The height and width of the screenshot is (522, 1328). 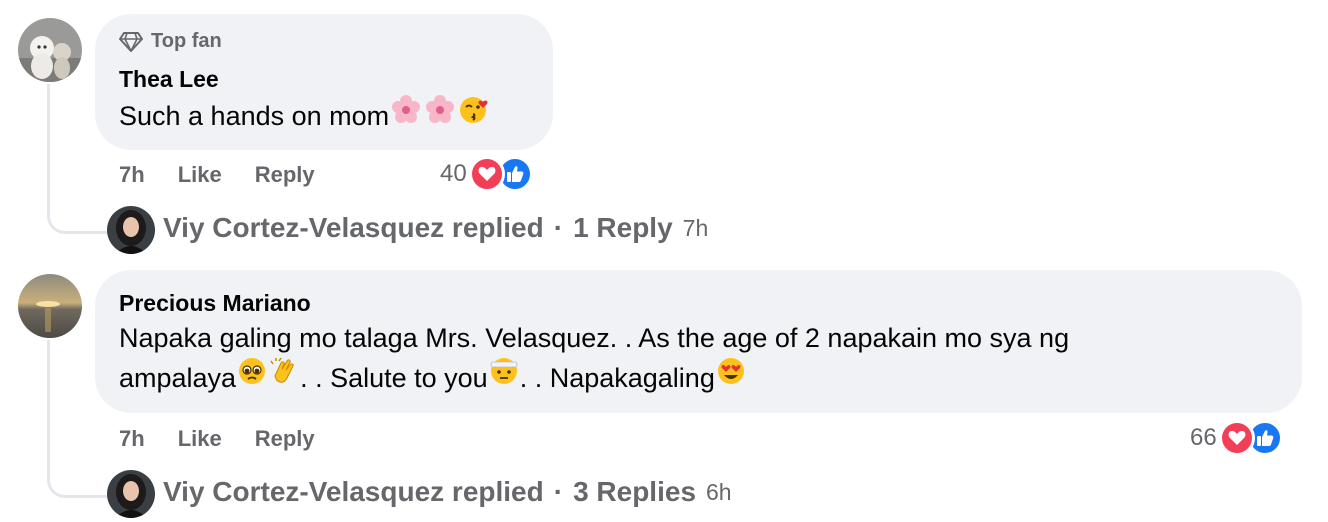 What do you see at coordinates (131, 41) in the screenshot?
I see `diamond-icon` at bounding box center [131, 41].